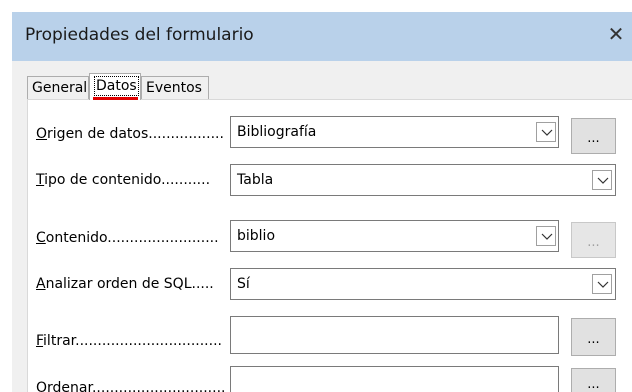  I want to click on tipo-combobox: Tabla, so click(423, 180).